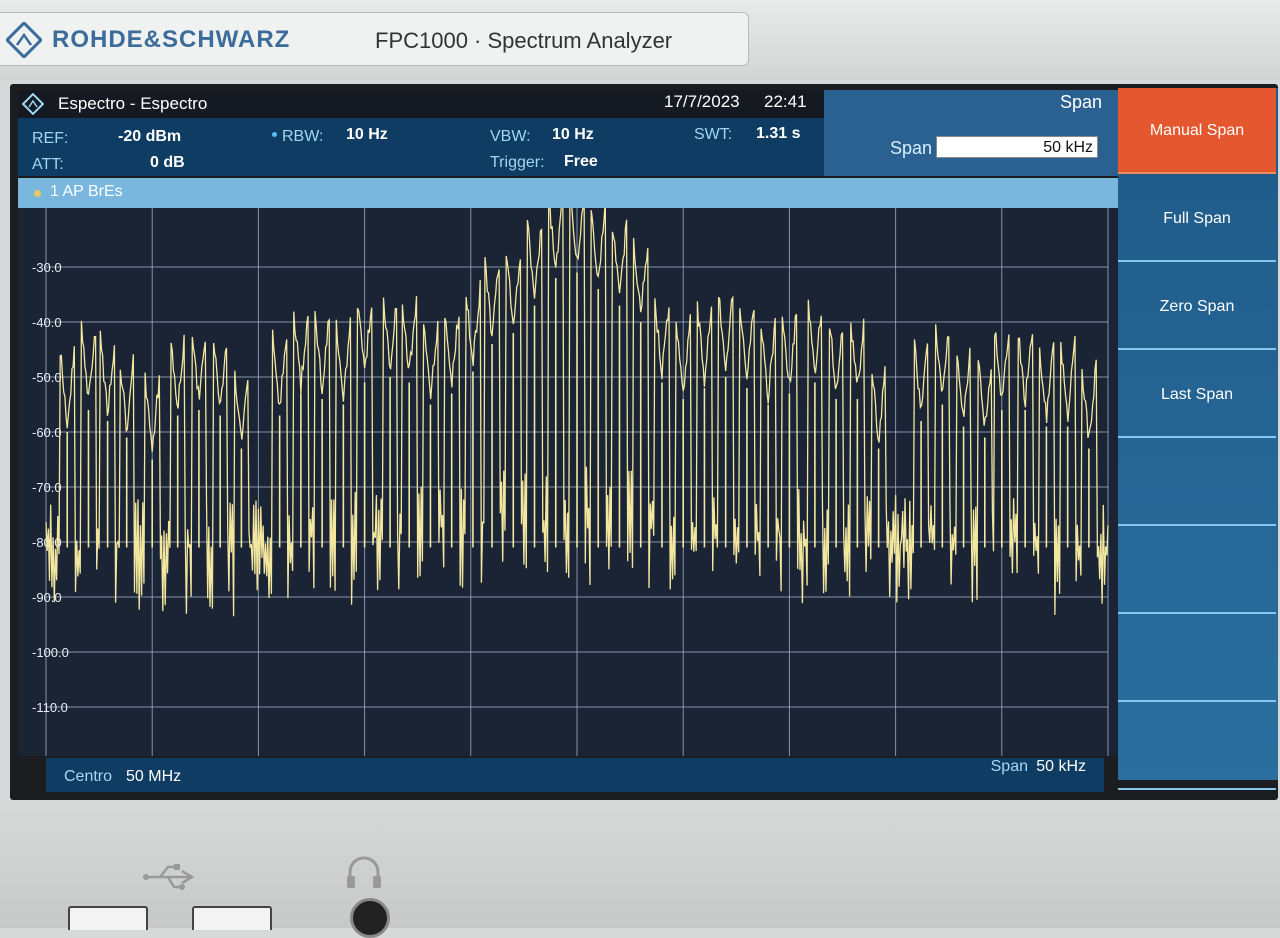 The height and width of the screenshot is (938, 1280). I want to click on y-tick-label: -90.0, so click(47, 597).